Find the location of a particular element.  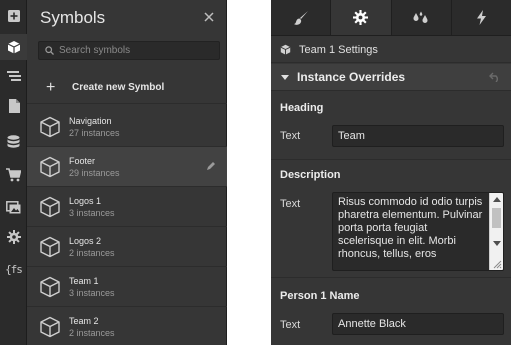

resize-grip-icon is located at coordinates (497, 264).